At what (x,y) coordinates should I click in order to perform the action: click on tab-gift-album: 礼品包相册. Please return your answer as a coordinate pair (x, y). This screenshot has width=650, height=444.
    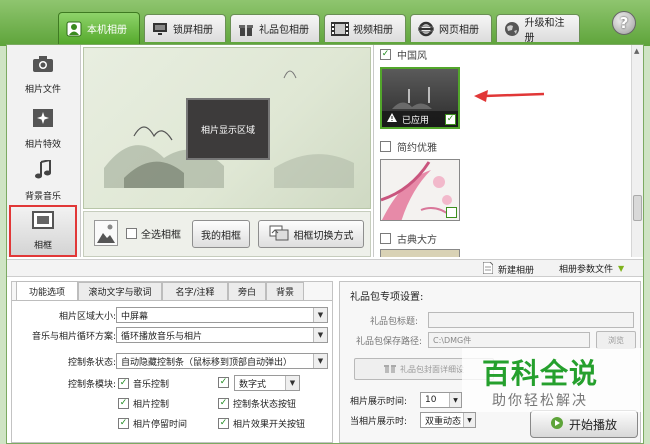
    Looking at the image, I should click on (275, 28).